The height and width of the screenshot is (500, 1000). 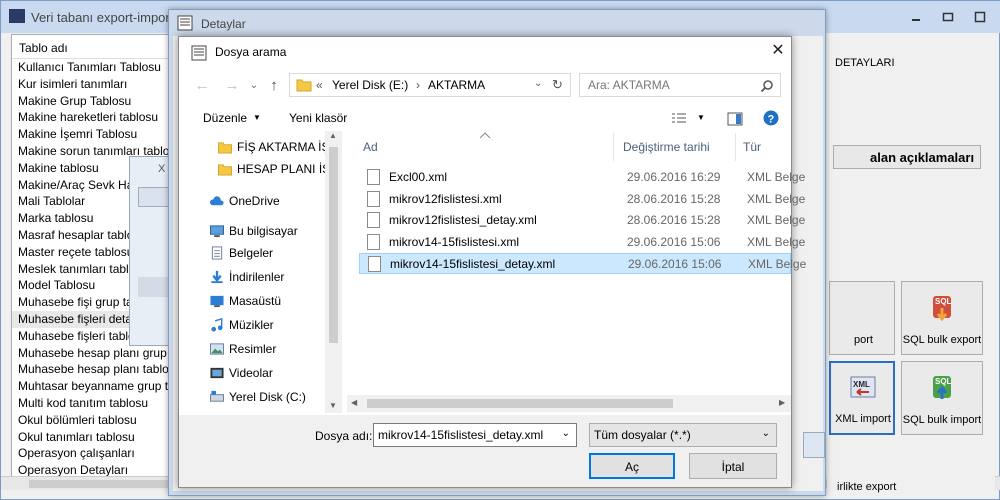 I want to click on breadcrumb-drive: Yerel Disk (E:), so click(x=370, y=85).